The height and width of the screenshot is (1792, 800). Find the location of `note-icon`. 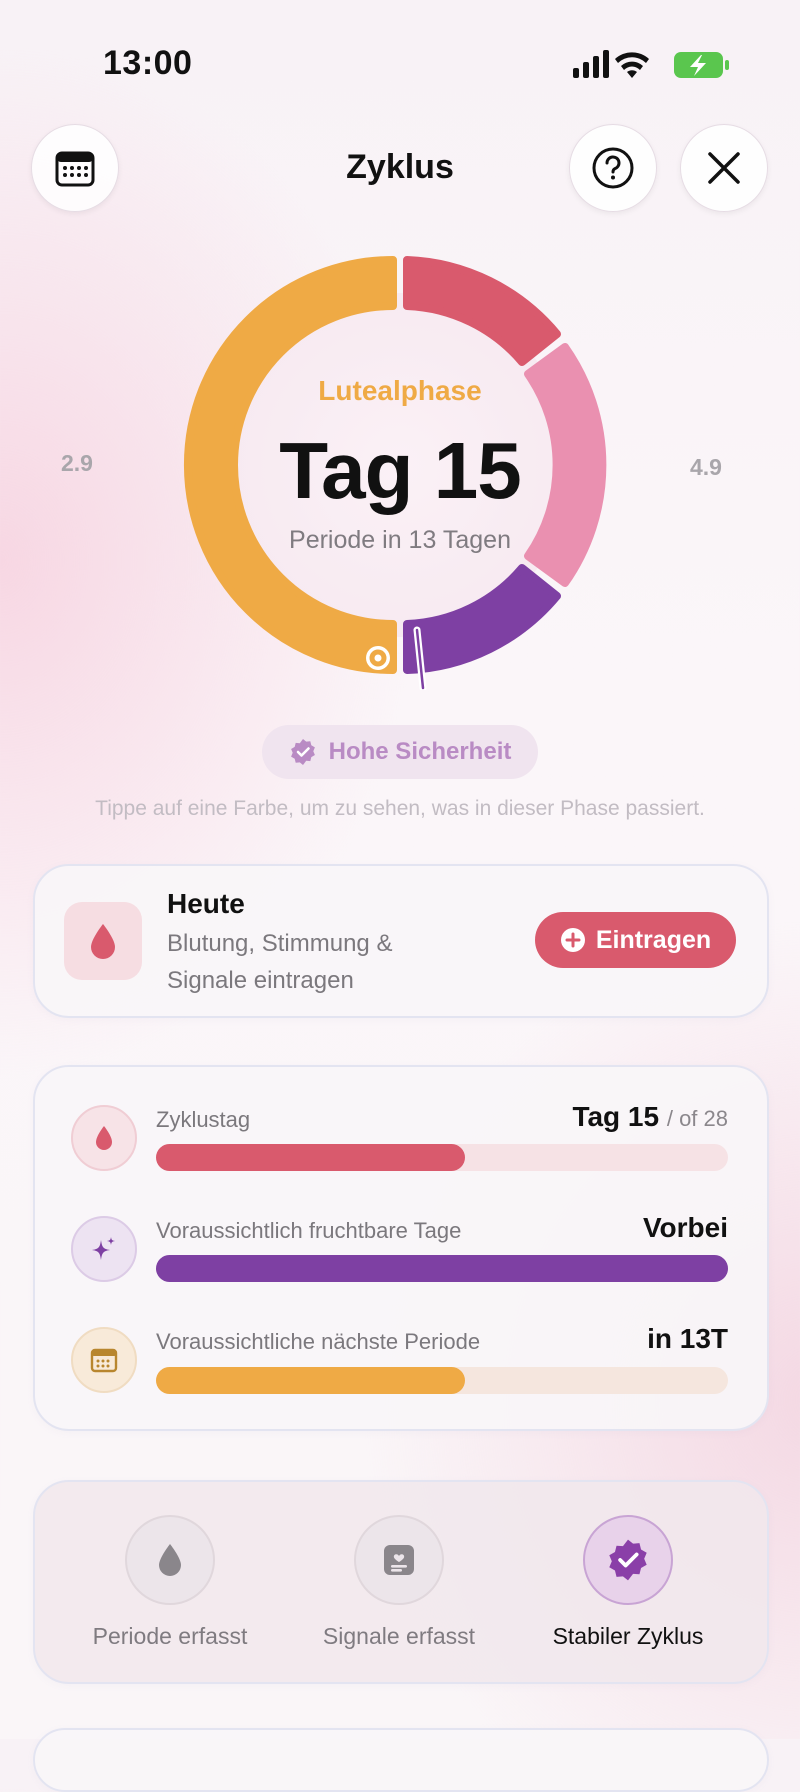

note-icon is located at coordinates (399, 1560).